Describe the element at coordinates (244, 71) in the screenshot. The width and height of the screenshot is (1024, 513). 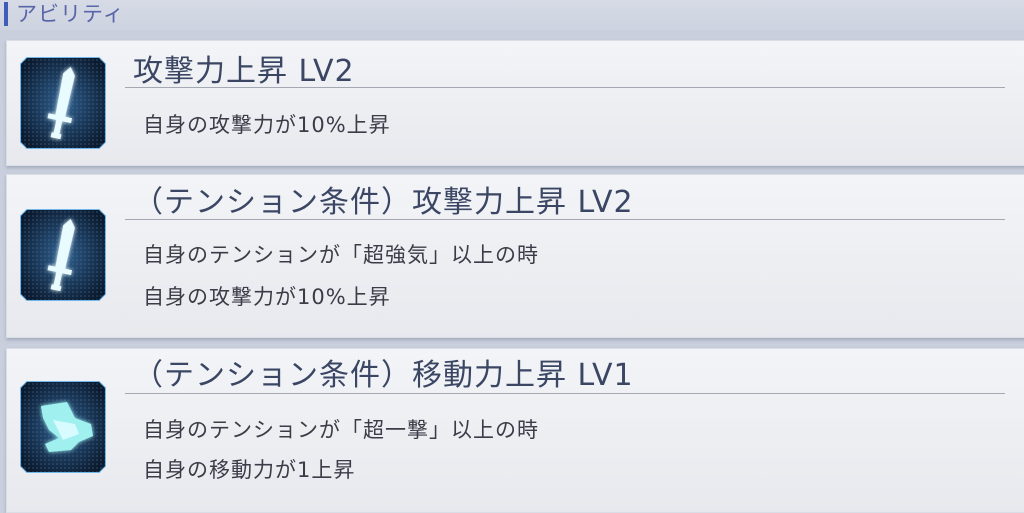
I see `ability-title: 攻撃力上昇 LV2` at that location.